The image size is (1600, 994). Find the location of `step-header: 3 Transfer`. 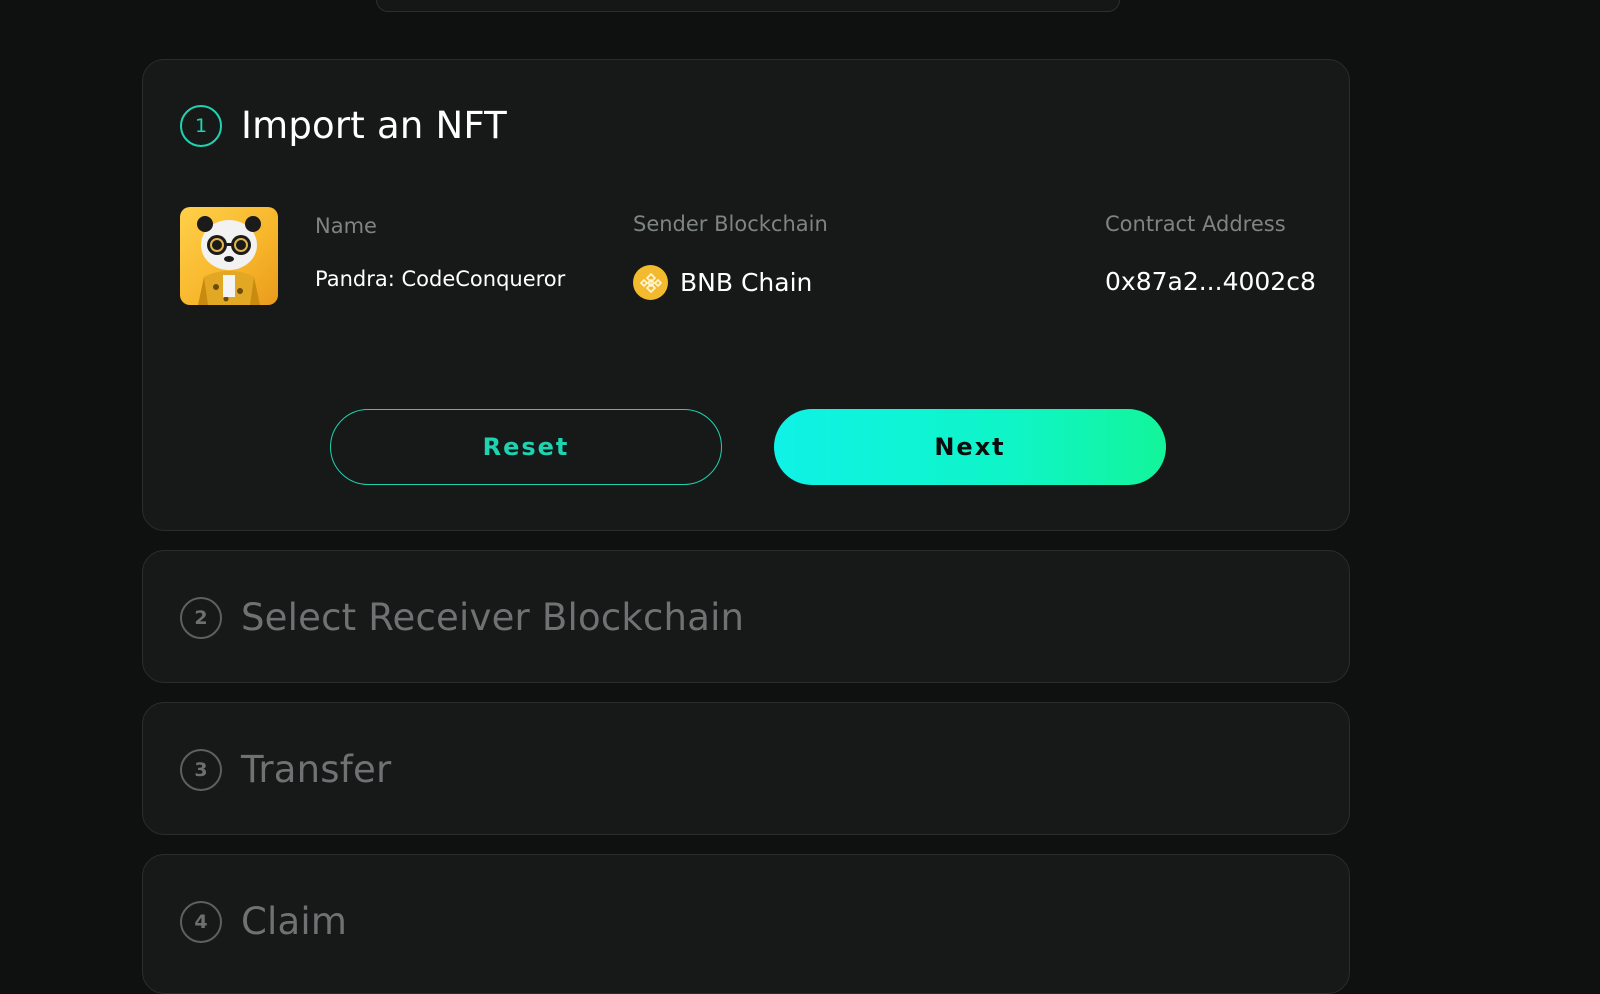

step-header: 3 Transfer is located at coordinates (285, 769).